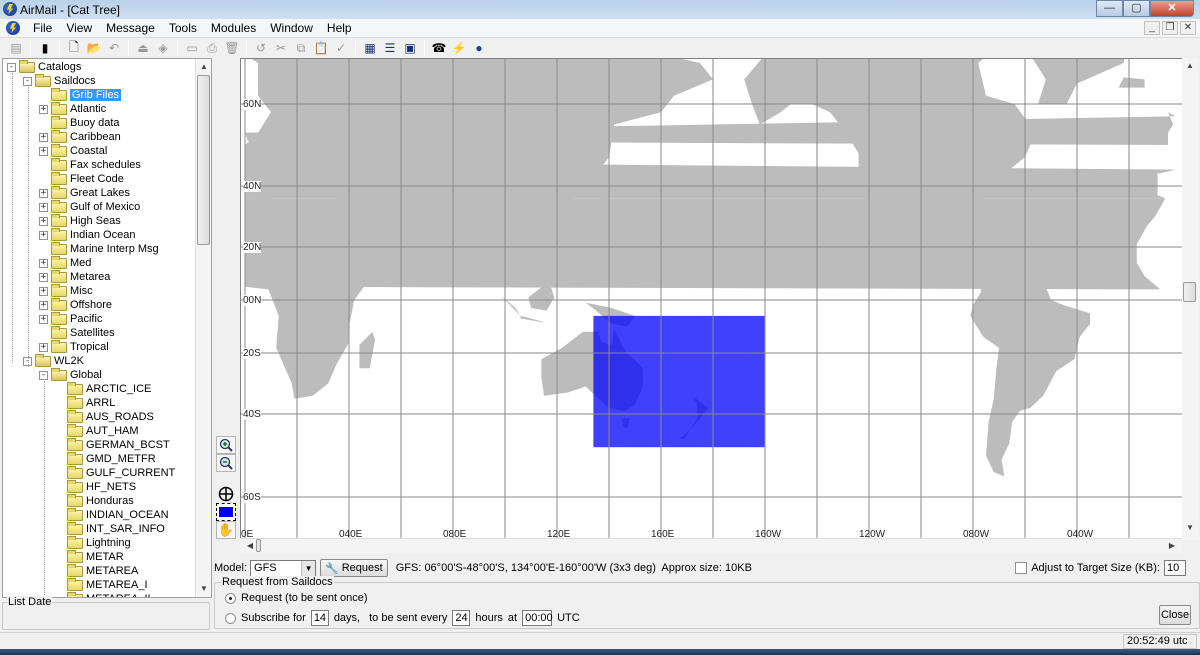 The height and width of the screenshot is (655, 1200). Describe the element at coordinates (85, 122) in the screenshot. I see `tree-item: Buoy data` at that location.